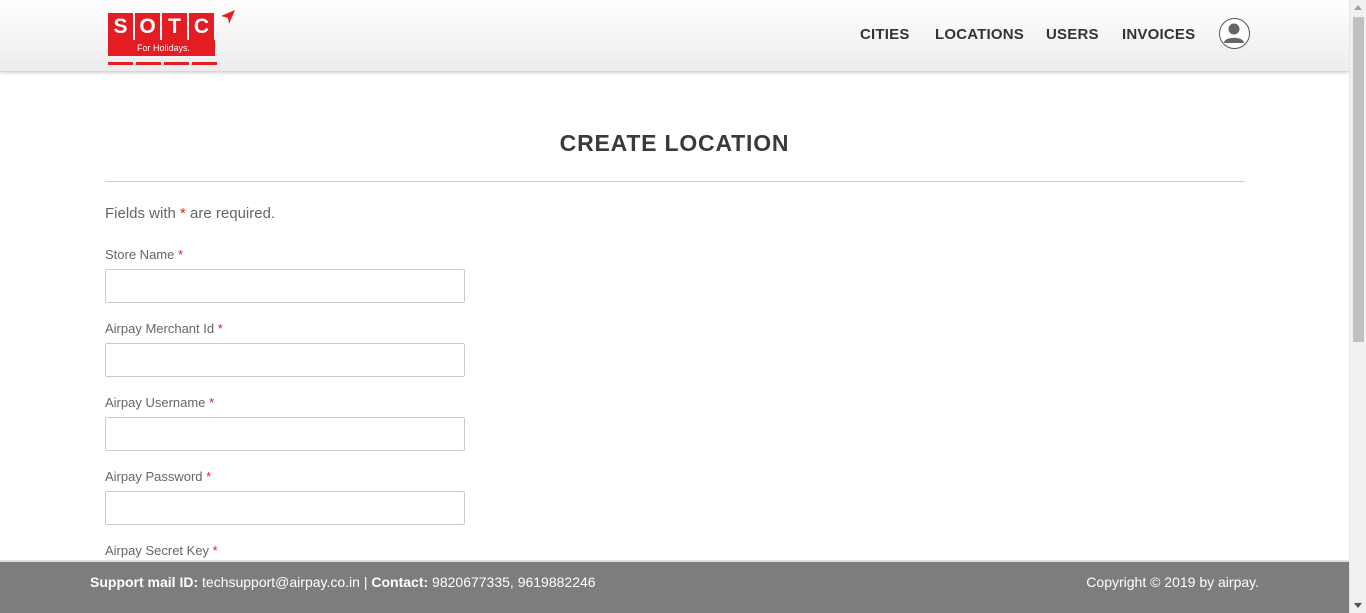  I want to click on page-title: CREATE LOCATION, so click(674, 143).